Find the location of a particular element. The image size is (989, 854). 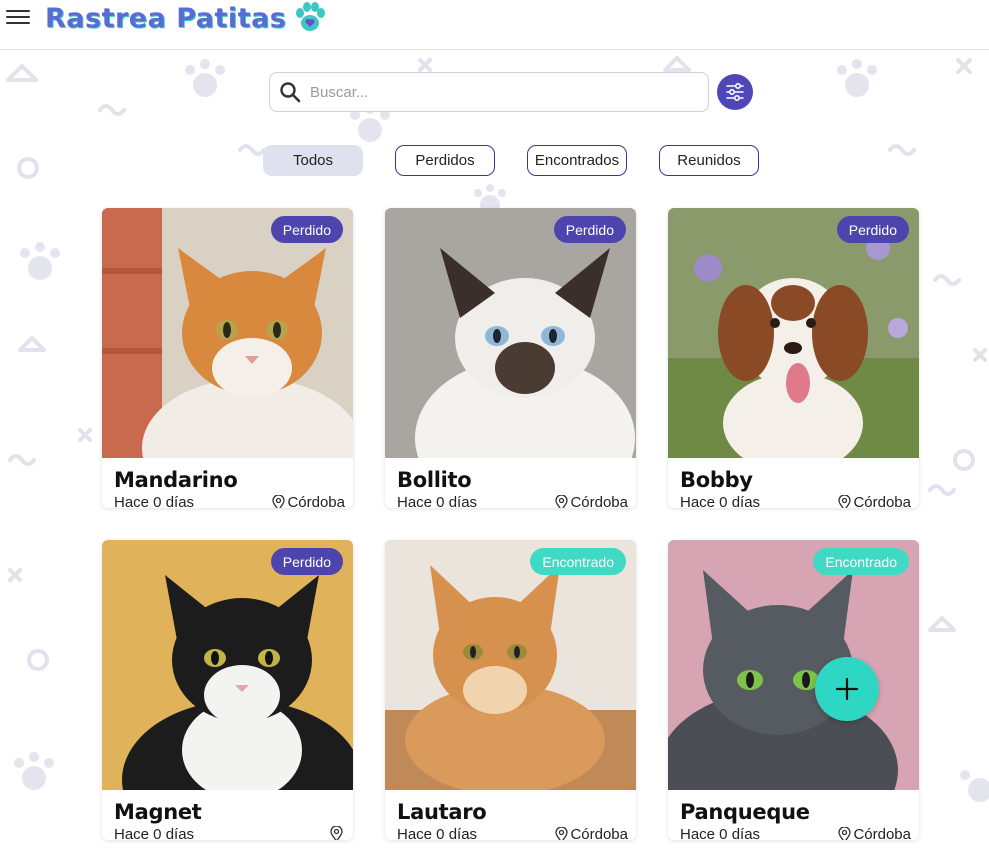

add-report-button is located at coordinates (847, 689).